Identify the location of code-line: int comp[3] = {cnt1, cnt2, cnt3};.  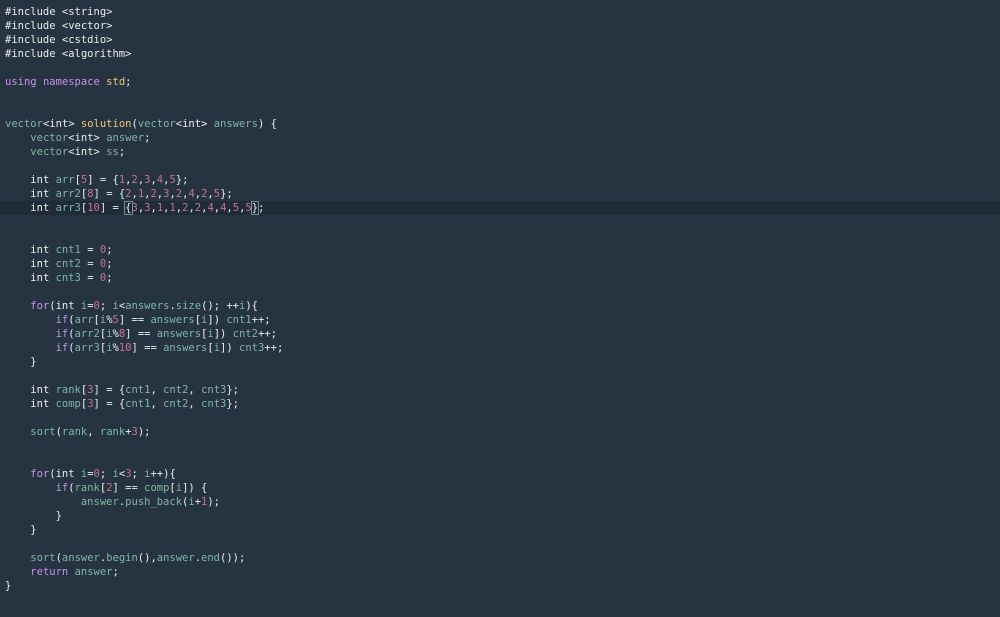
(500, 404).